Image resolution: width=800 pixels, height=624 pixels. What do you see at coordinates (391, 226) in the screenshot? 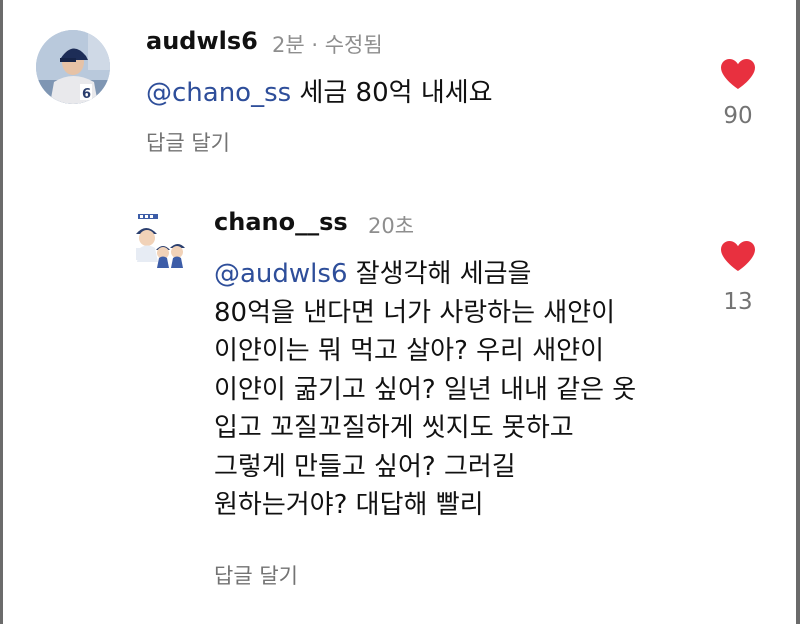
I see `reply-meta: 20초` at bounding box center [391, 226].